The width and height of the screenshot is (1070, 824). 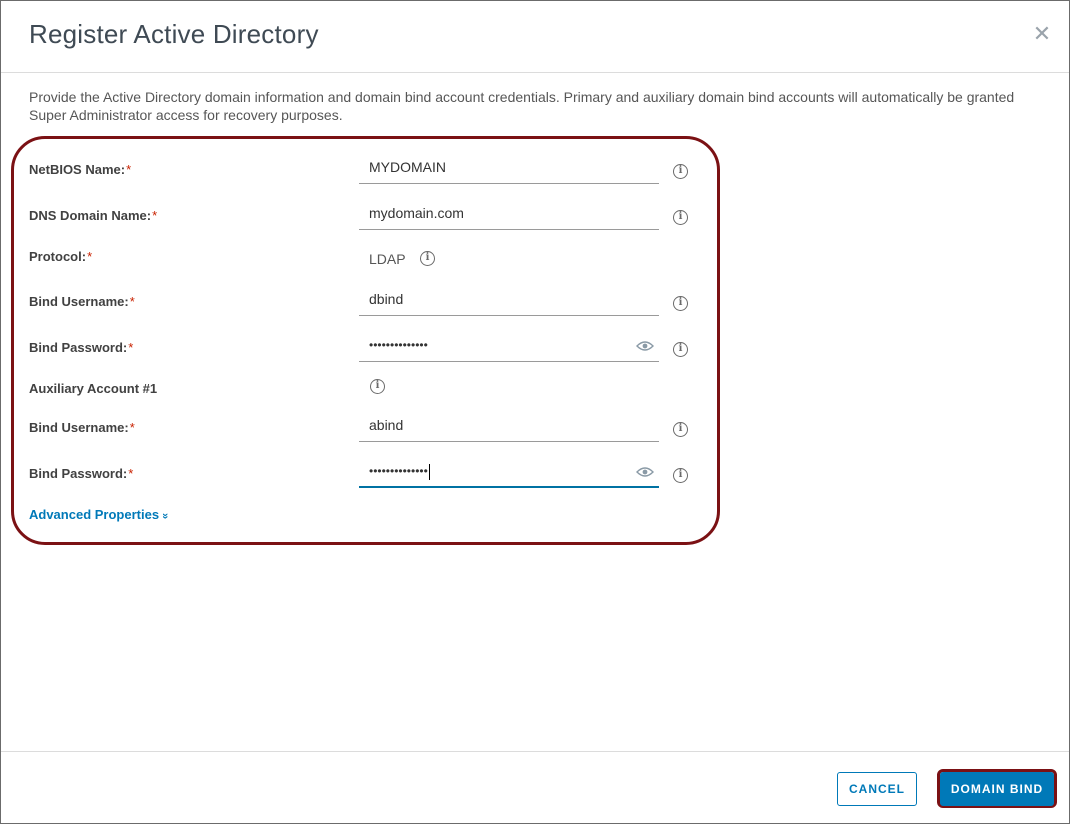 I want to click on aux-username-label: Bind Username:*, so click(x=82, y=427).